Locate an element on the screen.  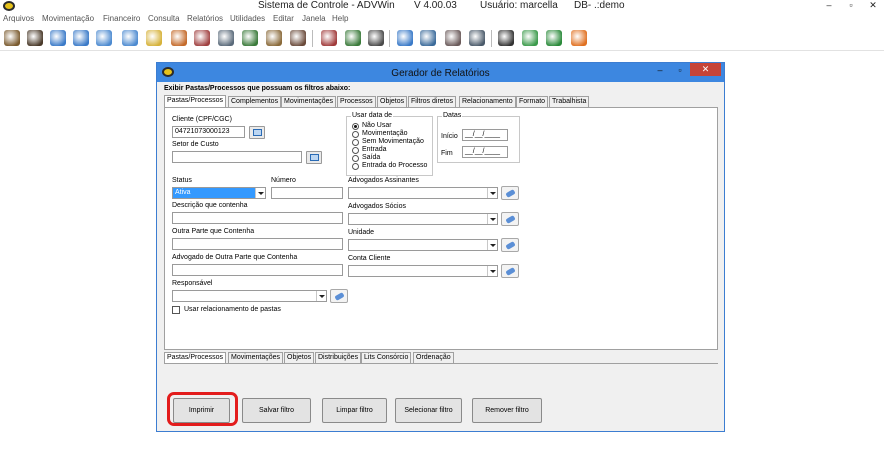
tab-pastas-processos: Pastas/Processos is located at coordinates (195, 101).